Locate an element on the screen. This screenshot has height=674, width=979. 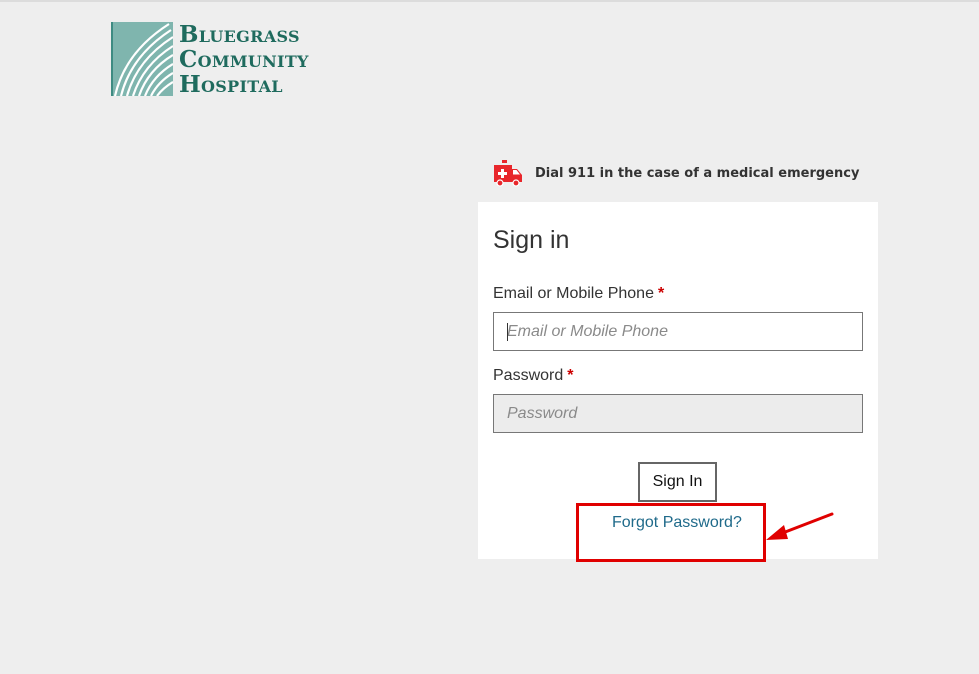
logo-wordmark: BLUEGRASS COMMUNITY HOSPITAL is located at coordinates (244, 60).